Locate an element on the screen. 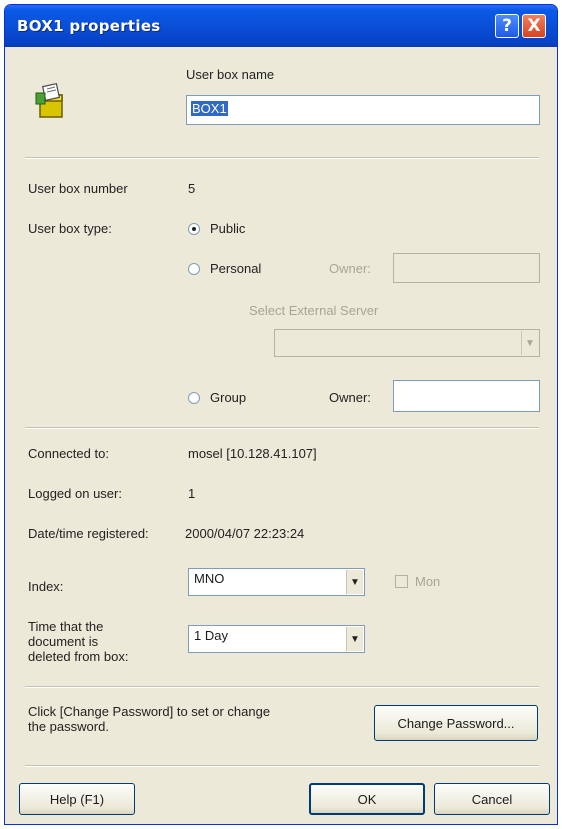 The image size is (562, 829). mon-checkbox is located at coordinates (401, 581).